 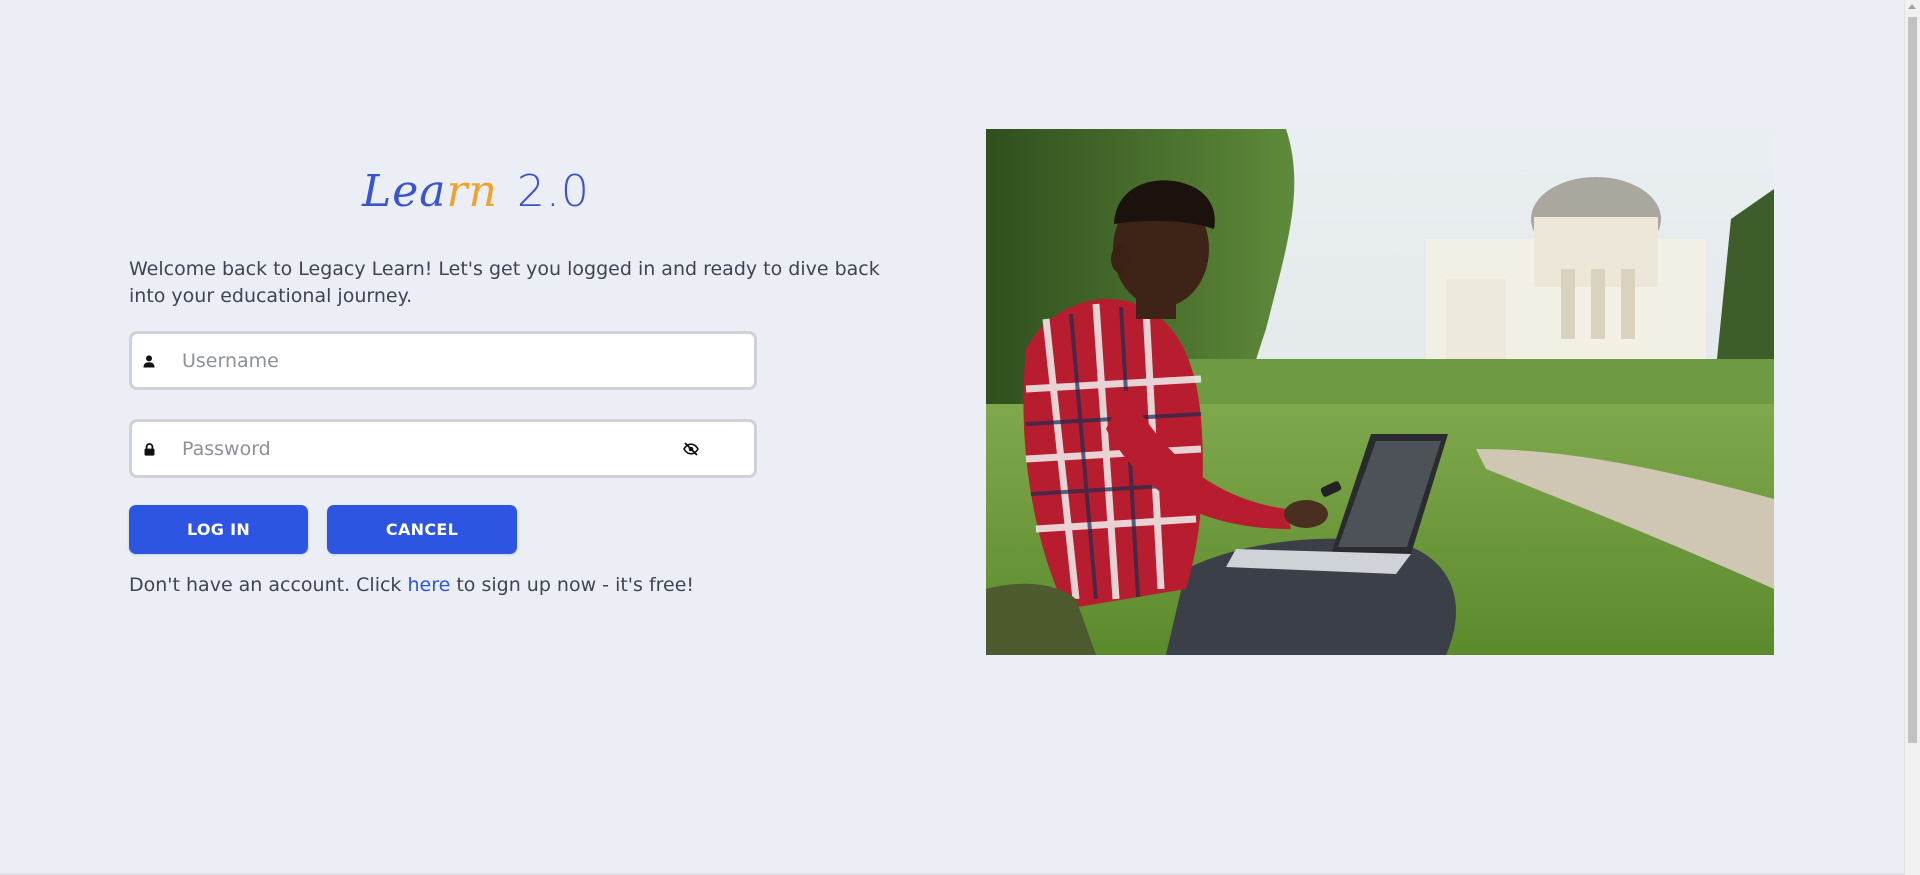 I want to click on user-icon, so click(x=149, y=361).